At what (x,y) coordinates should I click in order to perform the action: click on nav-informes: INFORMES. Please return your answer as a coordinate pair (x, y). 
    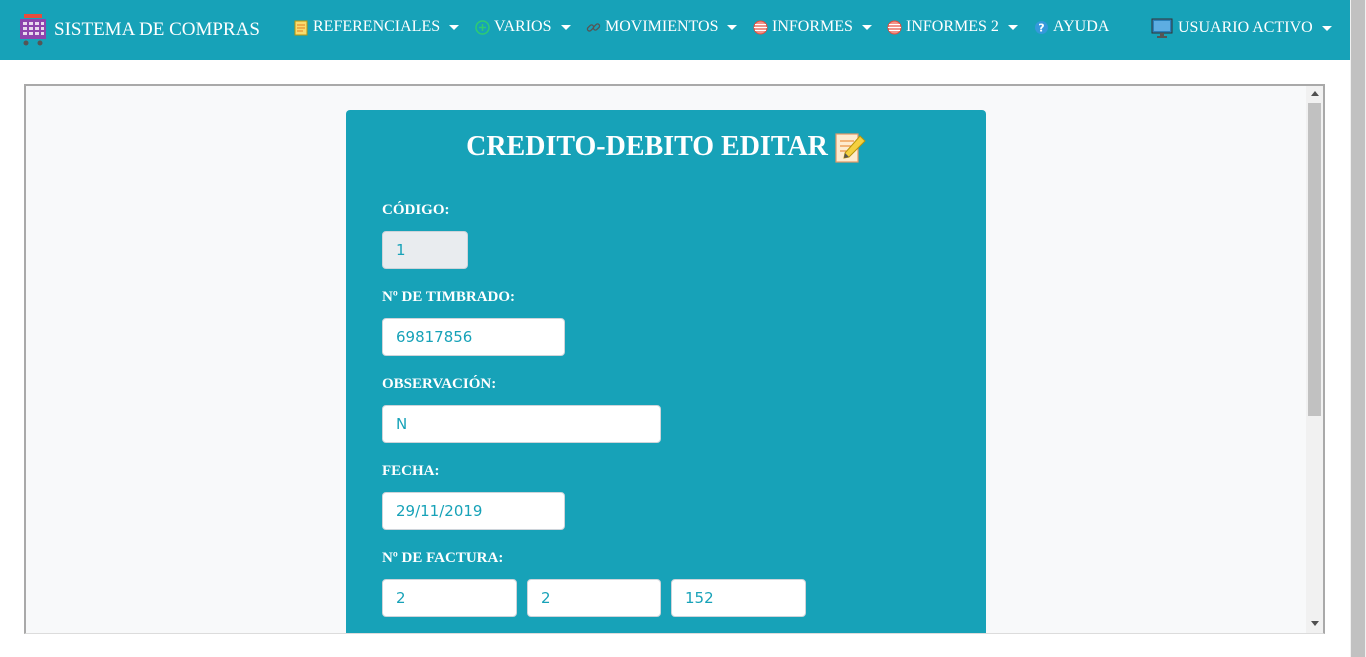
    Looking at the image, I should click on (812, 27).